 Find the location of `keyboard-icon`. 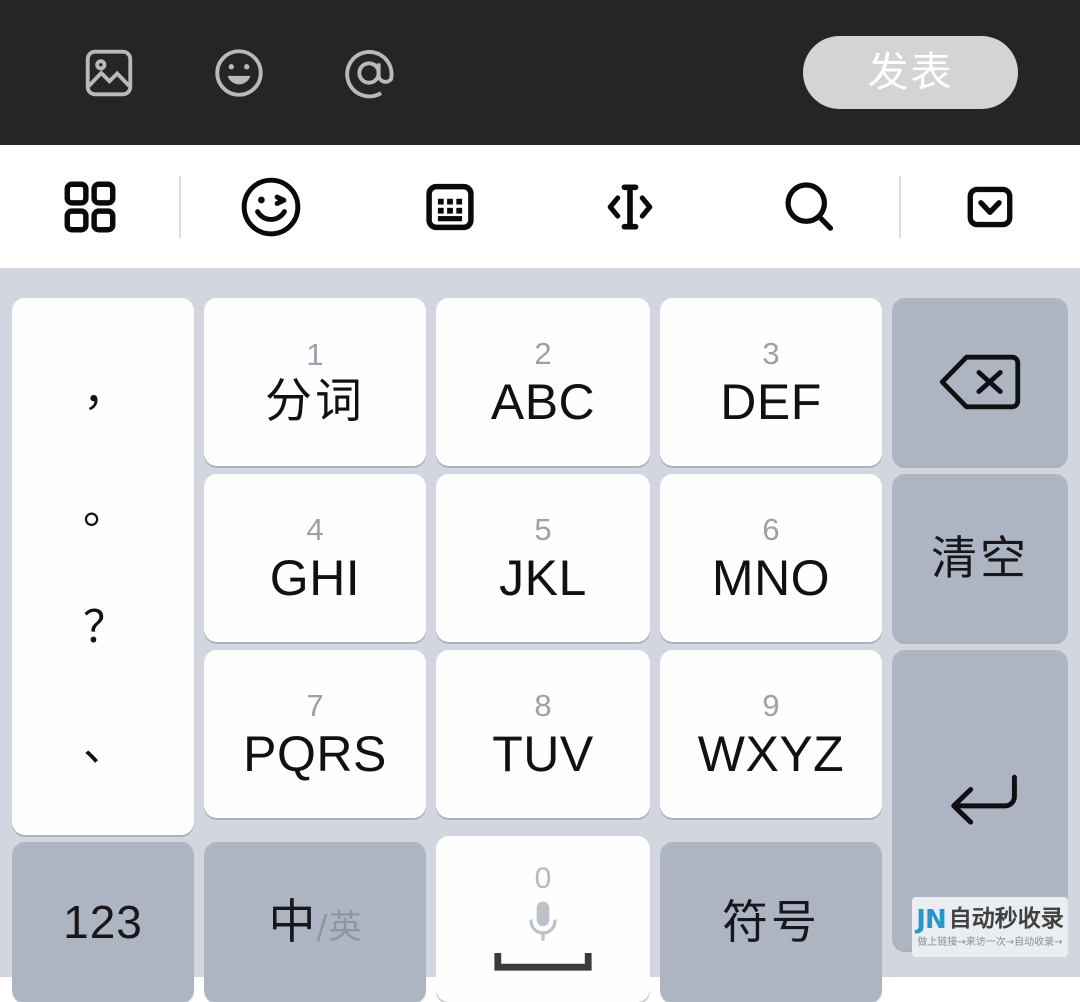

keyboard-icon is located at coordinates (450, 206).